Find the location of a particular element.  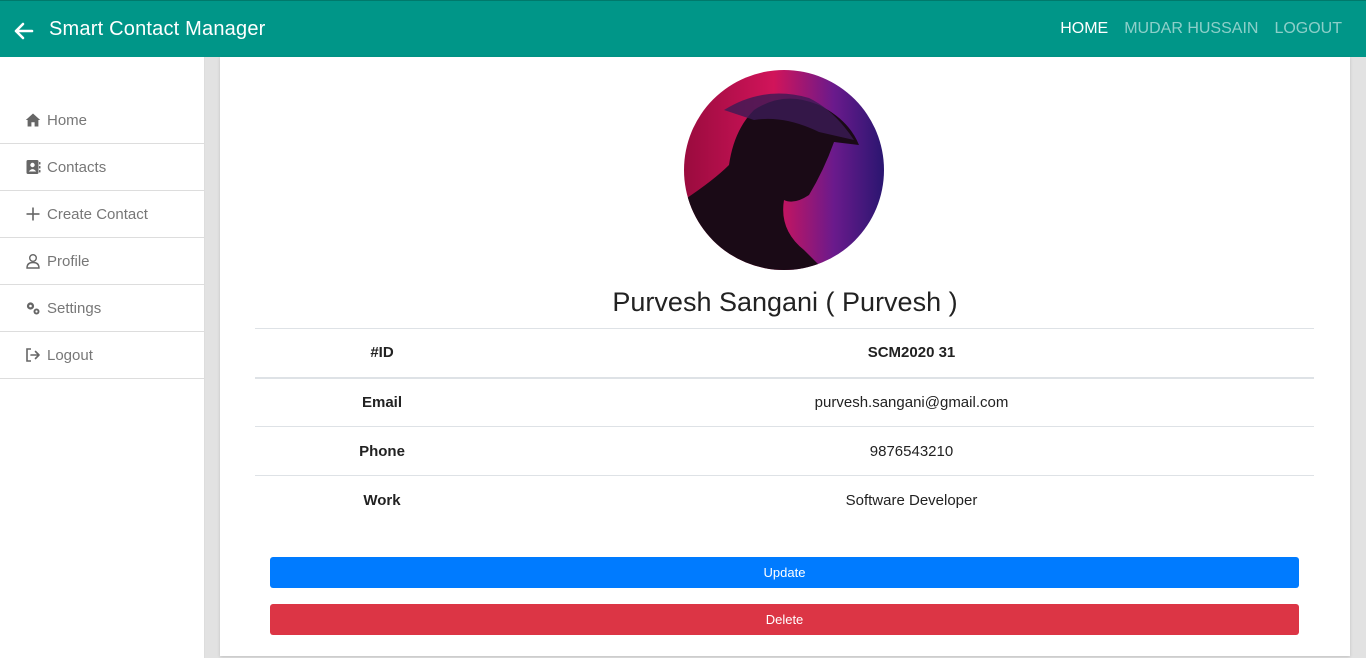

sidebar-item-contacts: Contacts is located at coordinates (102, 167).